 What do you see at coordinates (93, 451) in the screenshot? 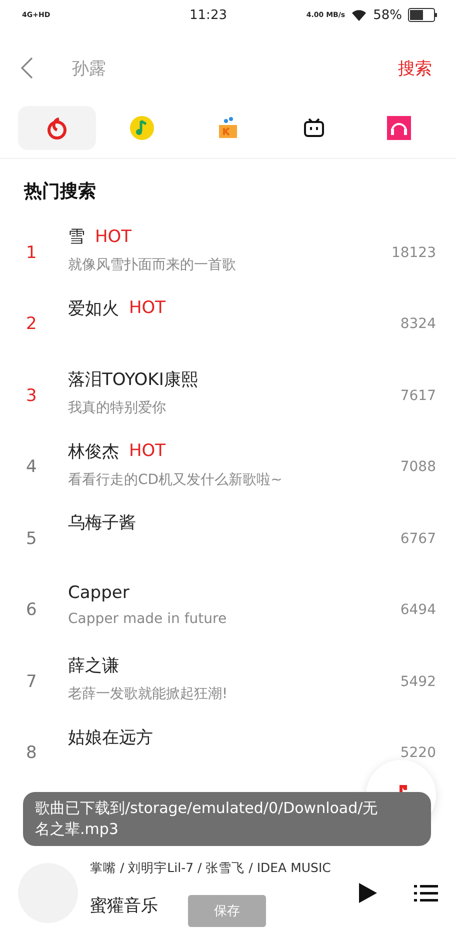
I see `search-term: 林俊杰` at bounding box center [93, 451].